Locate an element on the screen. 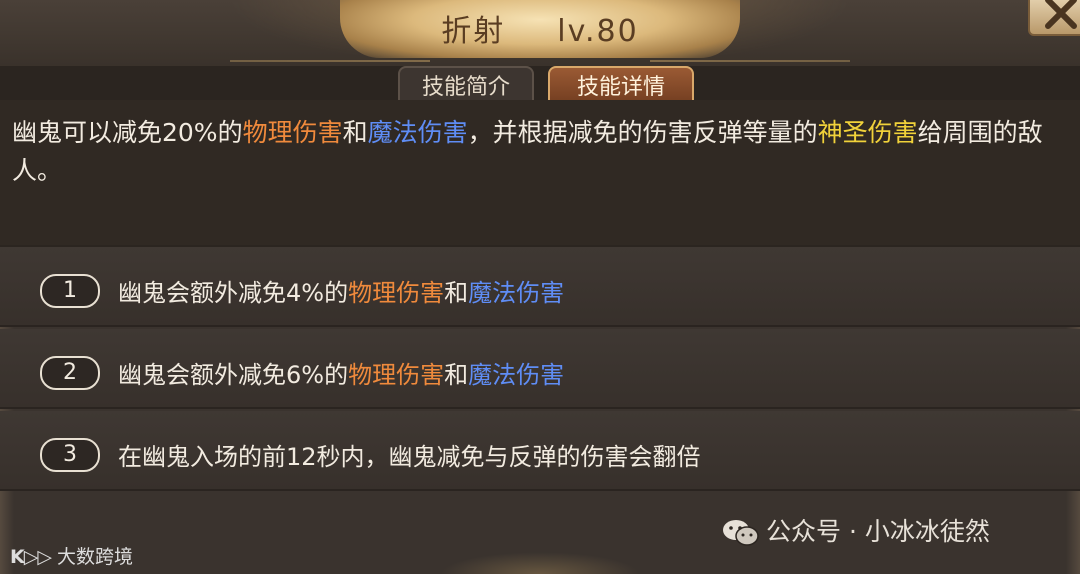  skill-header: 折射 lv.80 is located at coordinates (540, 33).